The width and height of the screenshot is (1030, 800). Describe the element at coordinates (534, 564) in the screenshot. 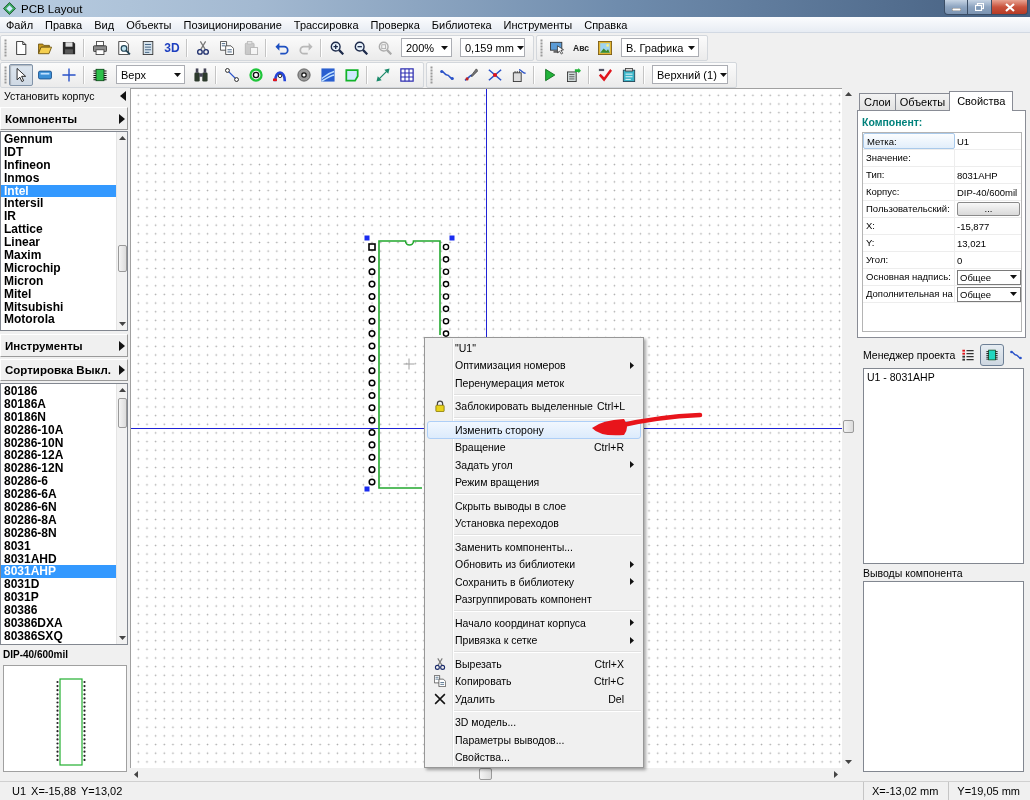

I see `menu-item: Обновить из библиотеки` at that location.